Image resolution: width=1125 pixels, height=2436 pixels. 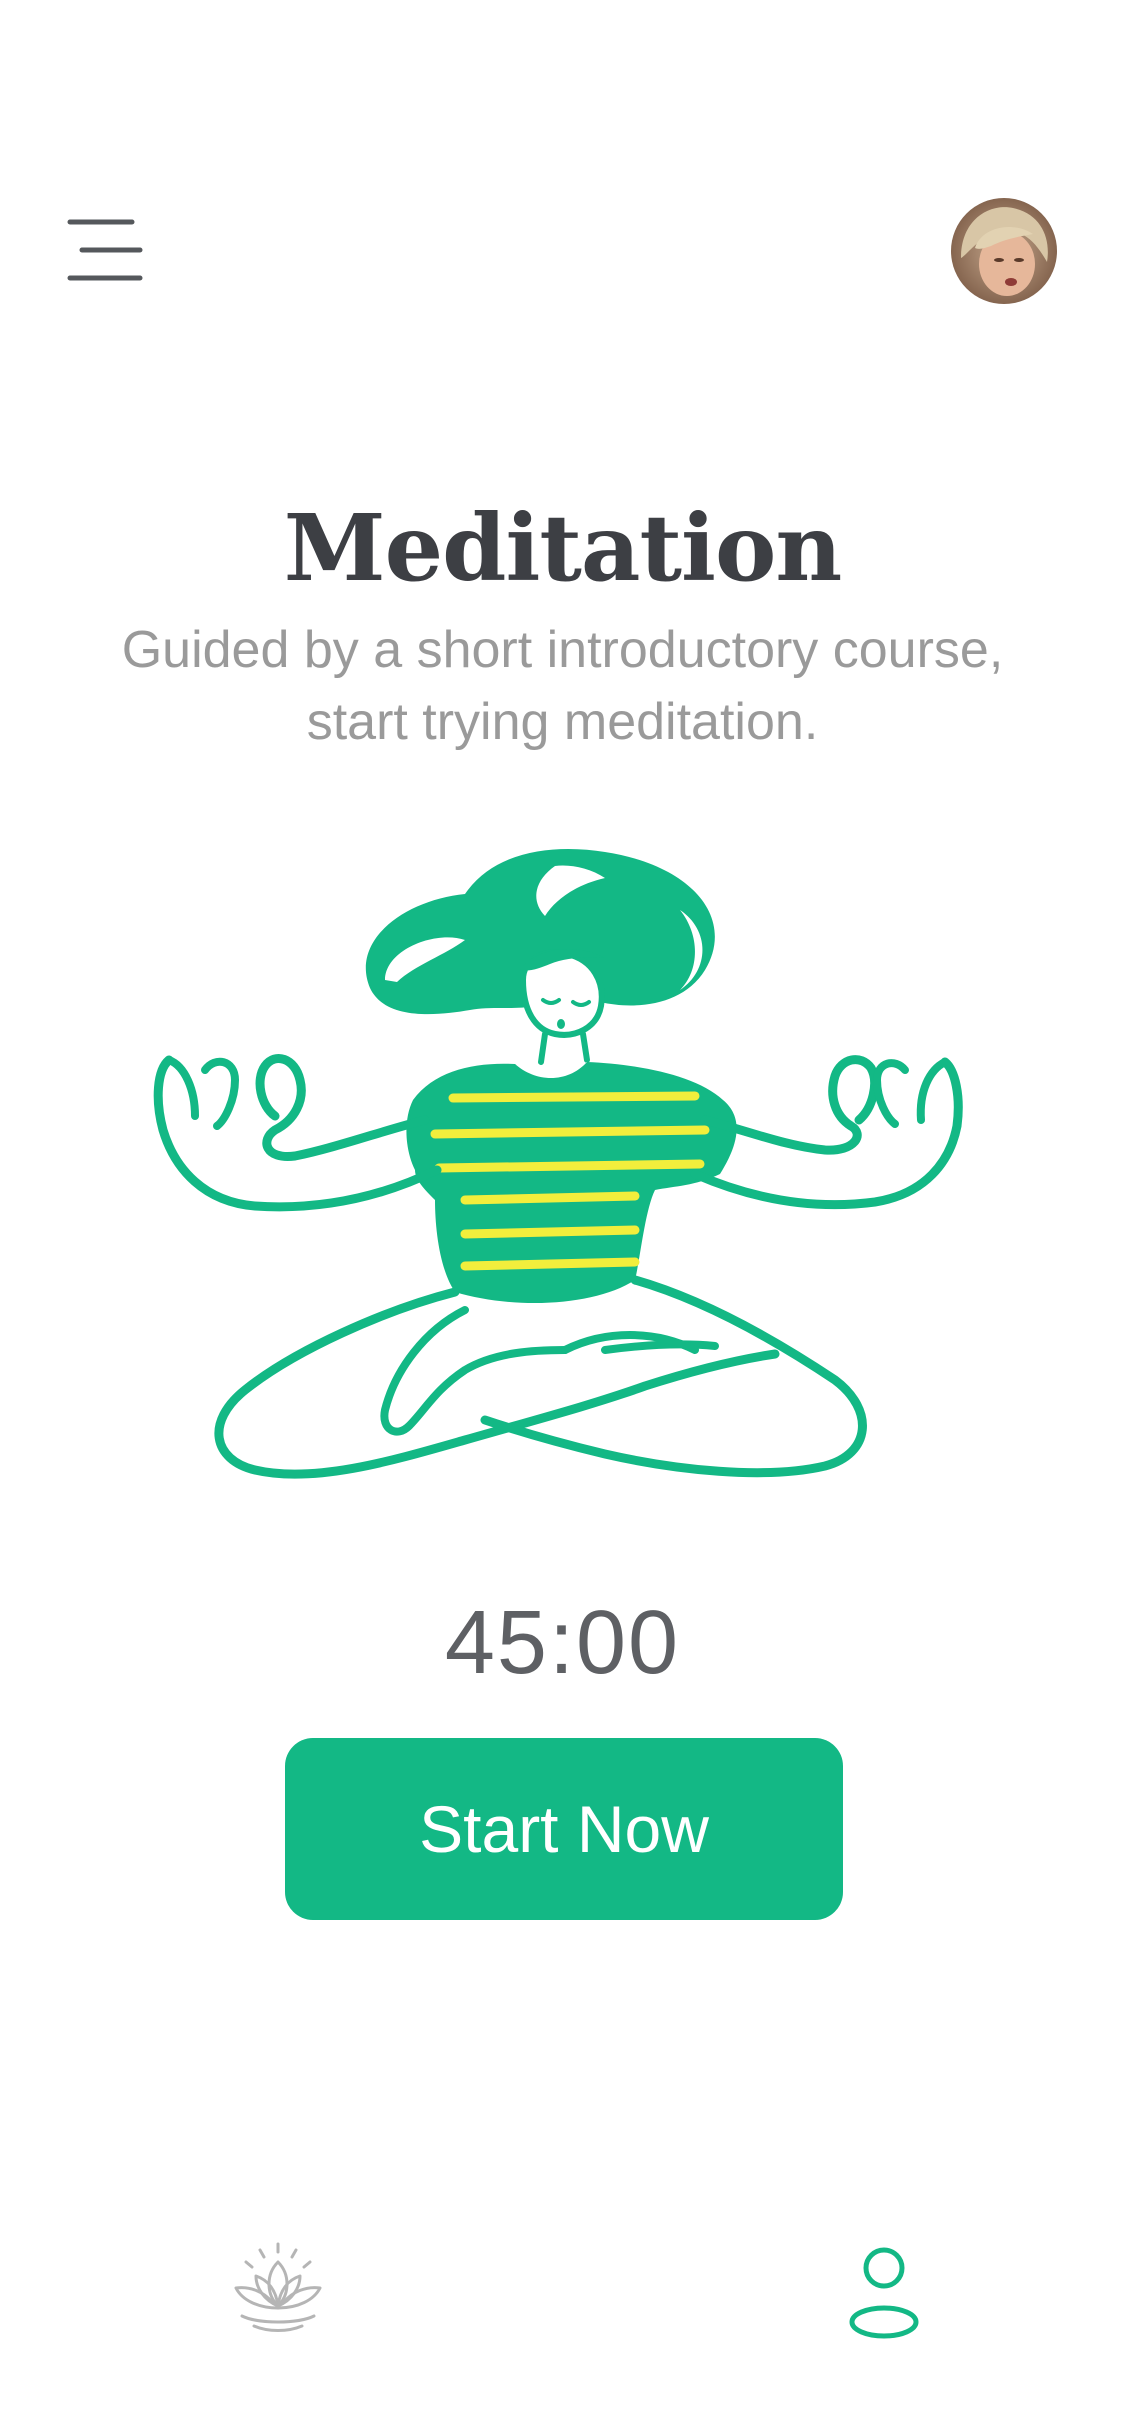 I want to click on page-title: Meditation, so click(x=562, y=548).